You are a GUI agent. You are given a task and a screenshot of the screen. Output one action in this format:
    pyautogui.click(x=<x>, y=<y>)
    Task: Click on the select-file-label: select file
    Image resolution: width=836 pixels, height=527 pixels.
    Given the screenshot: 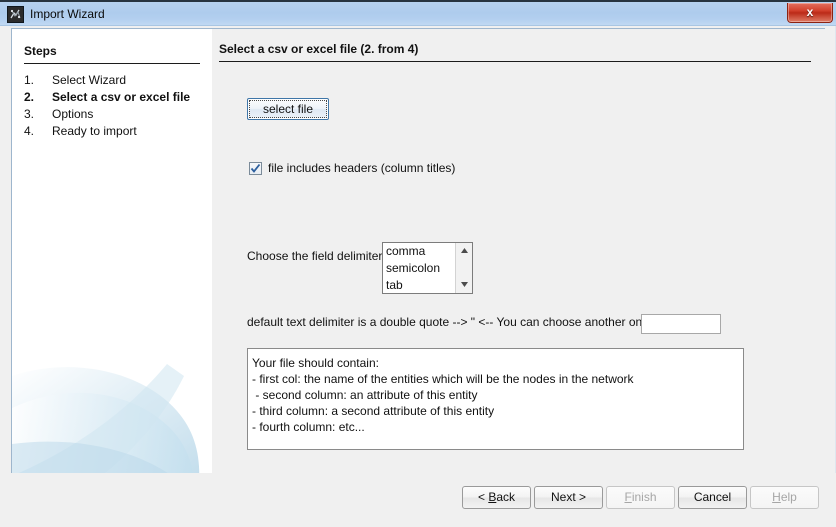 What is the action you would take?
    pyautogui.click(x=288, y=109)
    